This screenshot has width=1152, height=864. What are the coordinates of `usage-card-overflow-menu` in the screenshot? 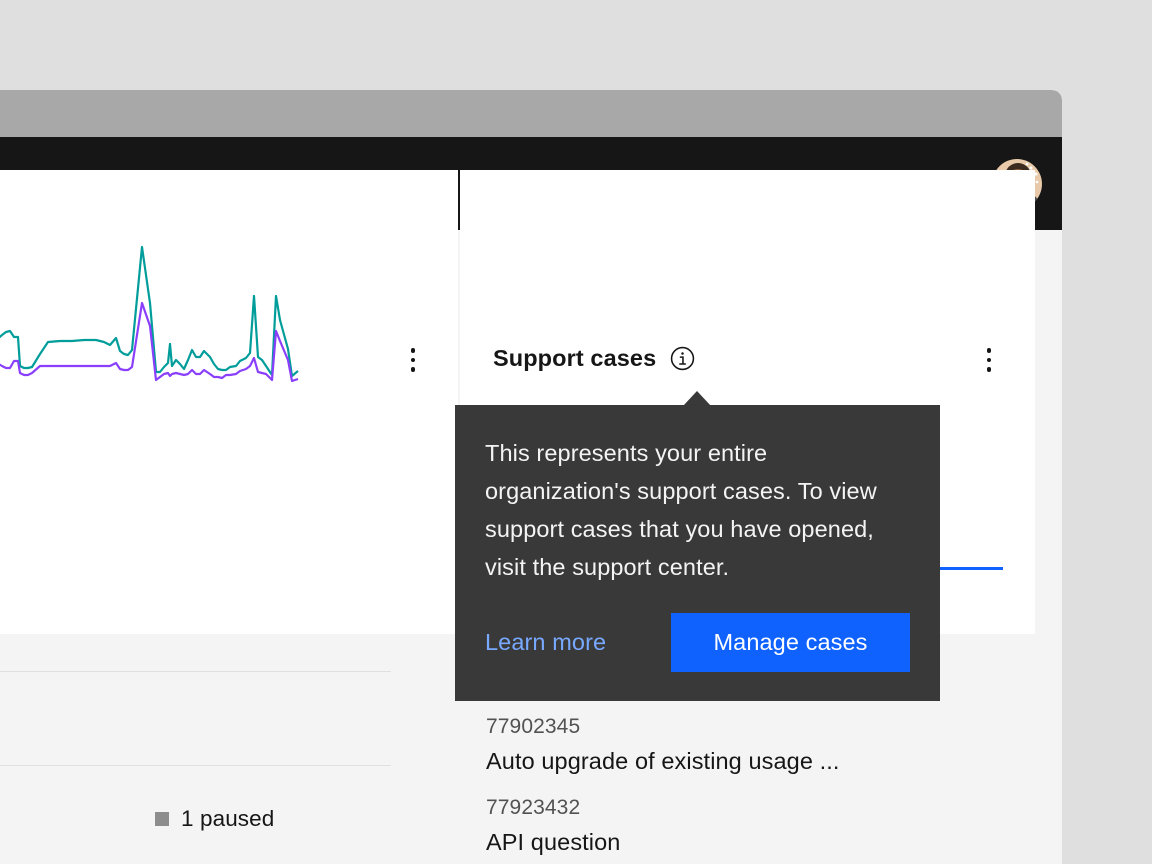 It's located at (413, 360).